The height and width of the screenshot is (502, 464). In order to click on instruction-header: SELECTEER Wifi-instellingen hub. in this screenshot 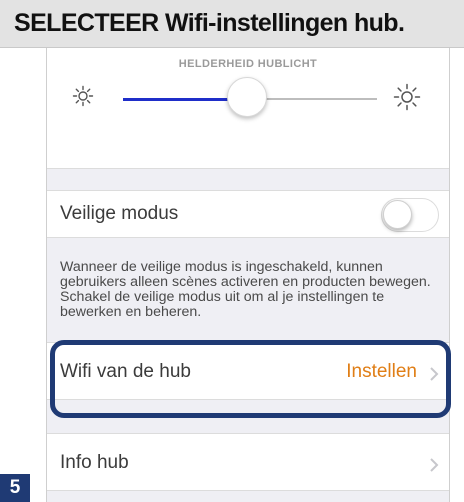, I will do `click(232, 24)`.